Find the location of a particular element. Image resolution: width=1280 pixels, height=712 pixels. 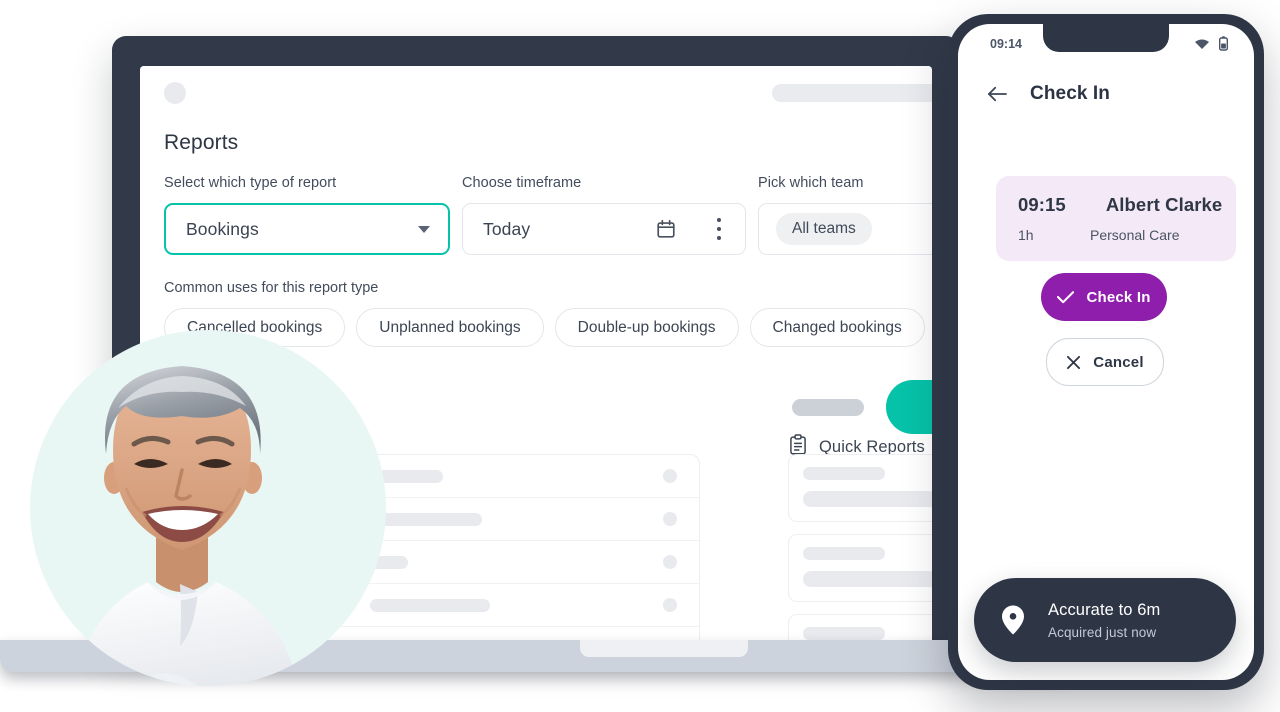

window-dot-icon is located at coordinates (175, 93).